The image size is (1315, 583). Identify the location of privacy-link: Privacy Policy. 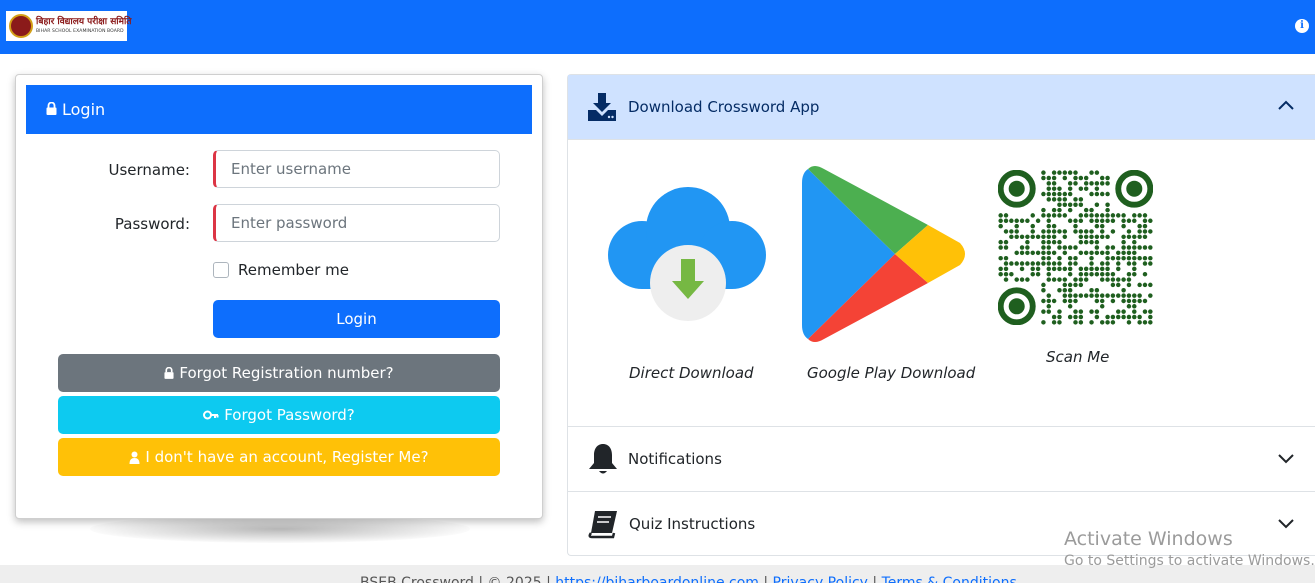
(820, 579).